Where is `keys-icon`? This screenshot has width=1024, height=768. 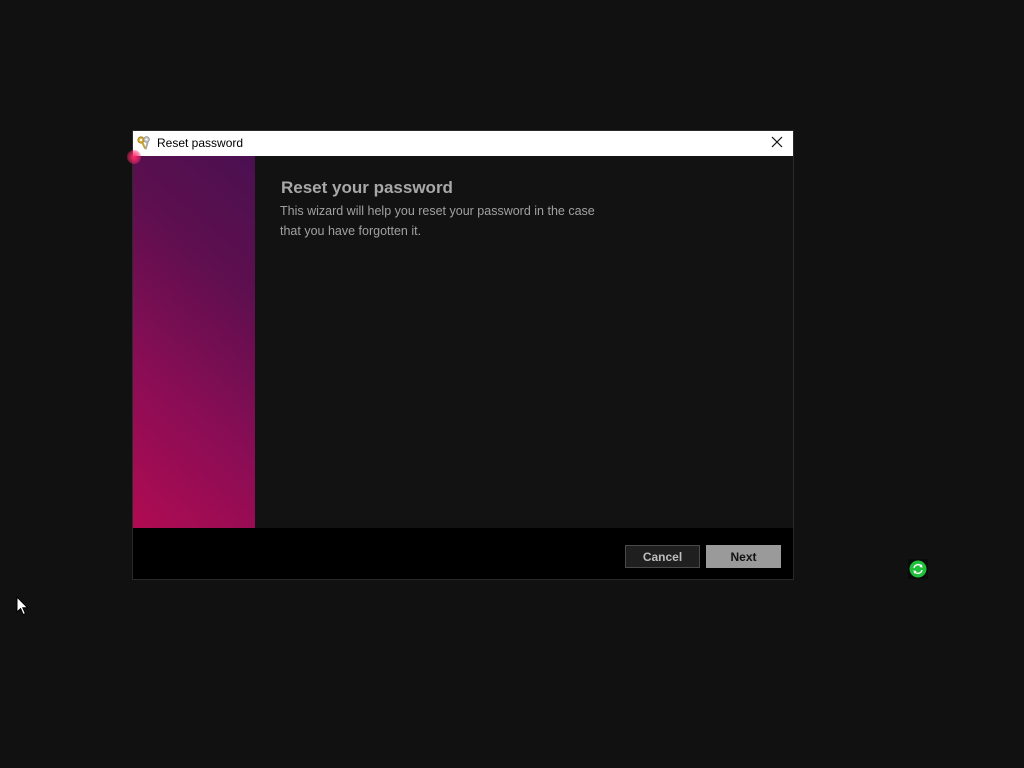
keys-icon is located at coordinates (144, 143).